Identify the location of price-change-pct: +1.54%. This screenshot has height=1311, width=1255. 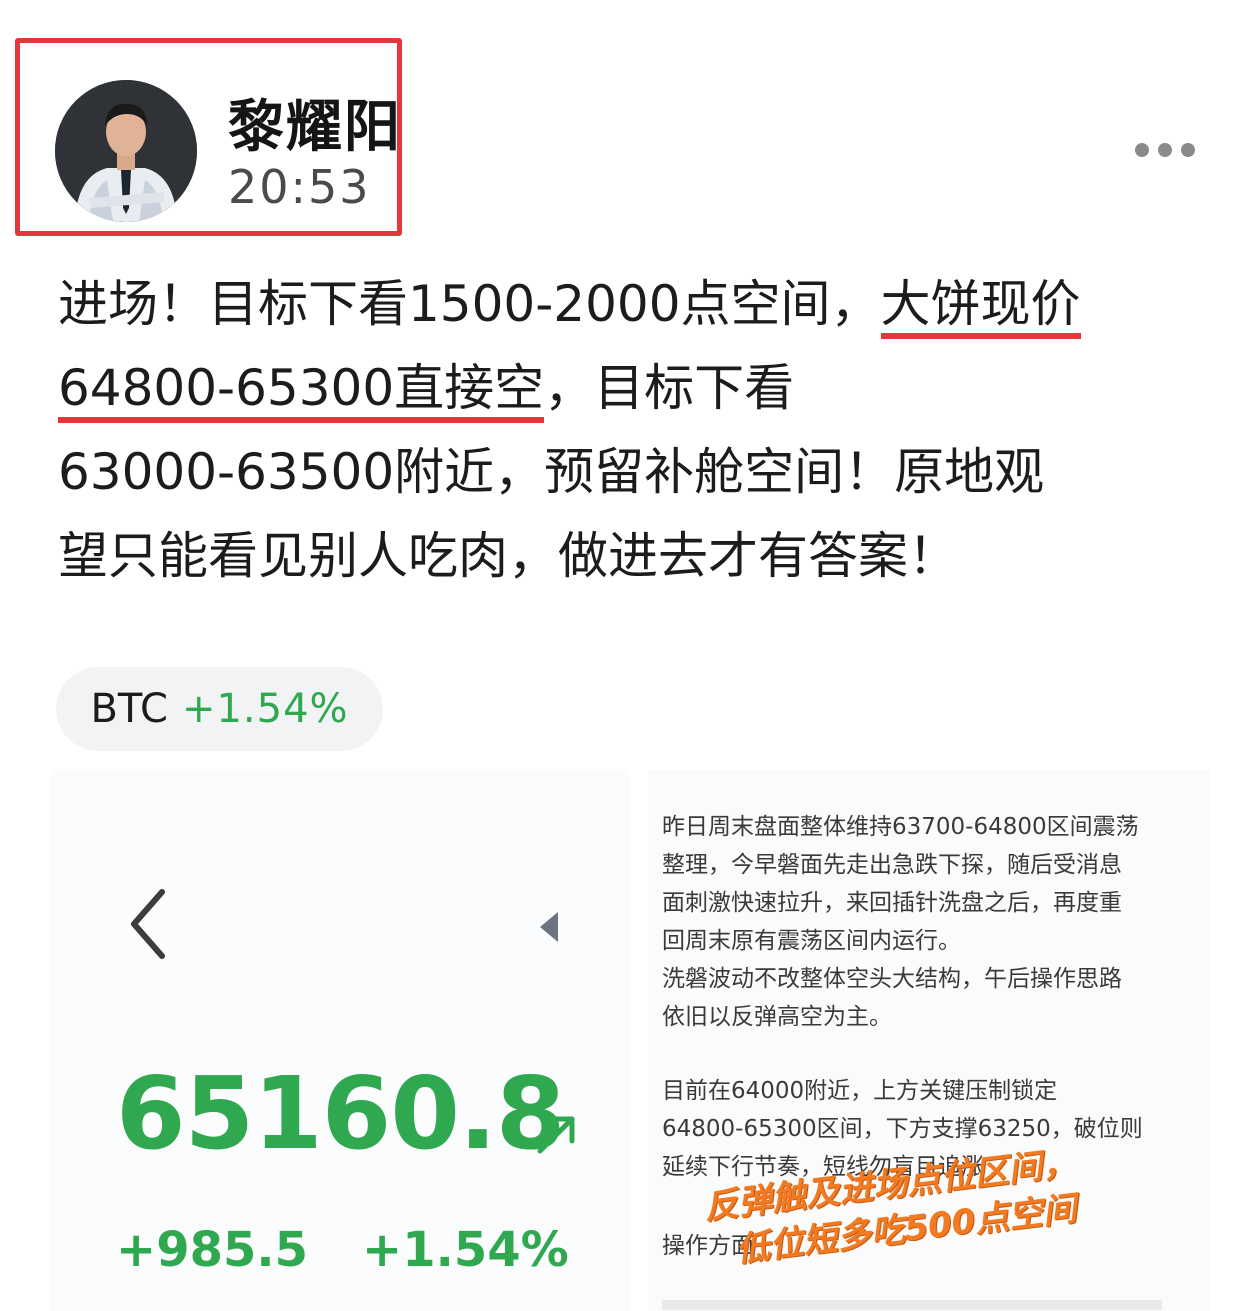
(465, 1250).